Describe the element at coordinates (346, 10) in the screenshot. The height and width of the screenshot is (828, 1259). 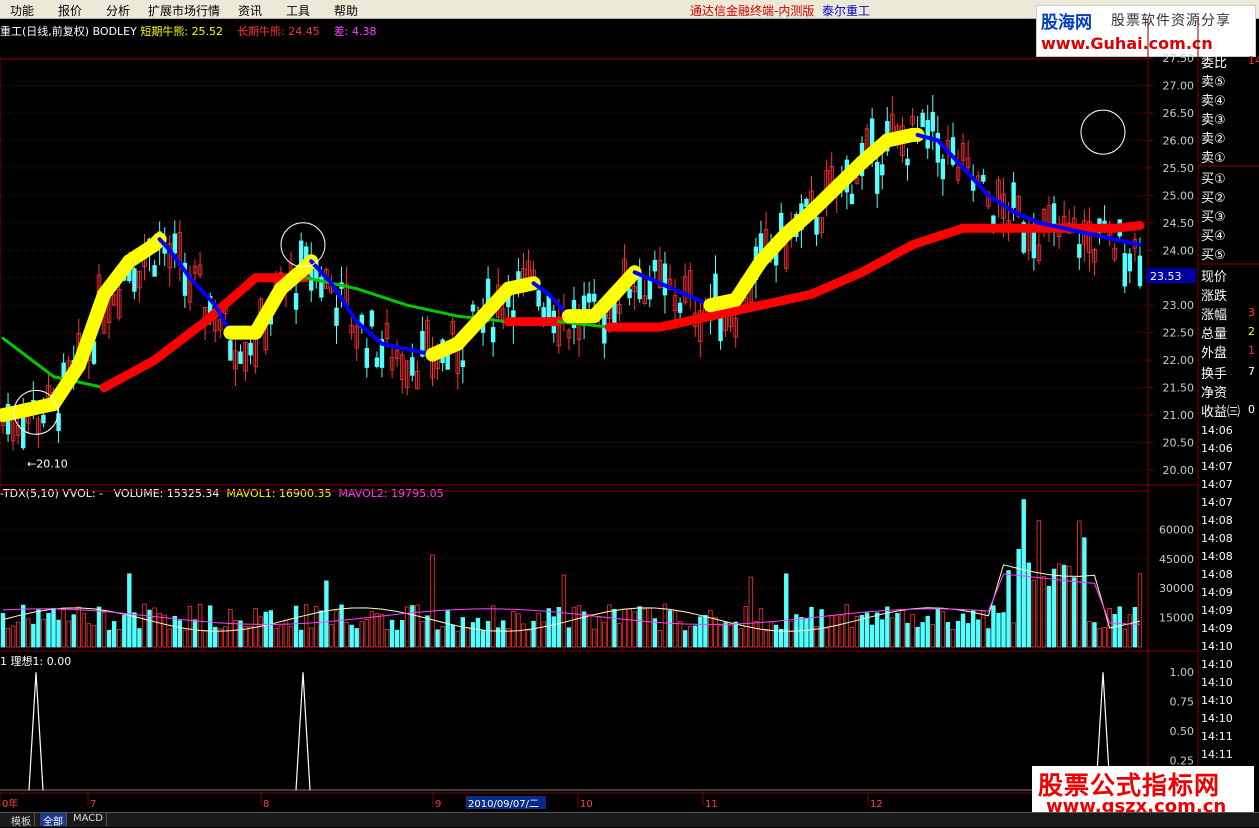
I see `menu-help: 帮助` at that location.